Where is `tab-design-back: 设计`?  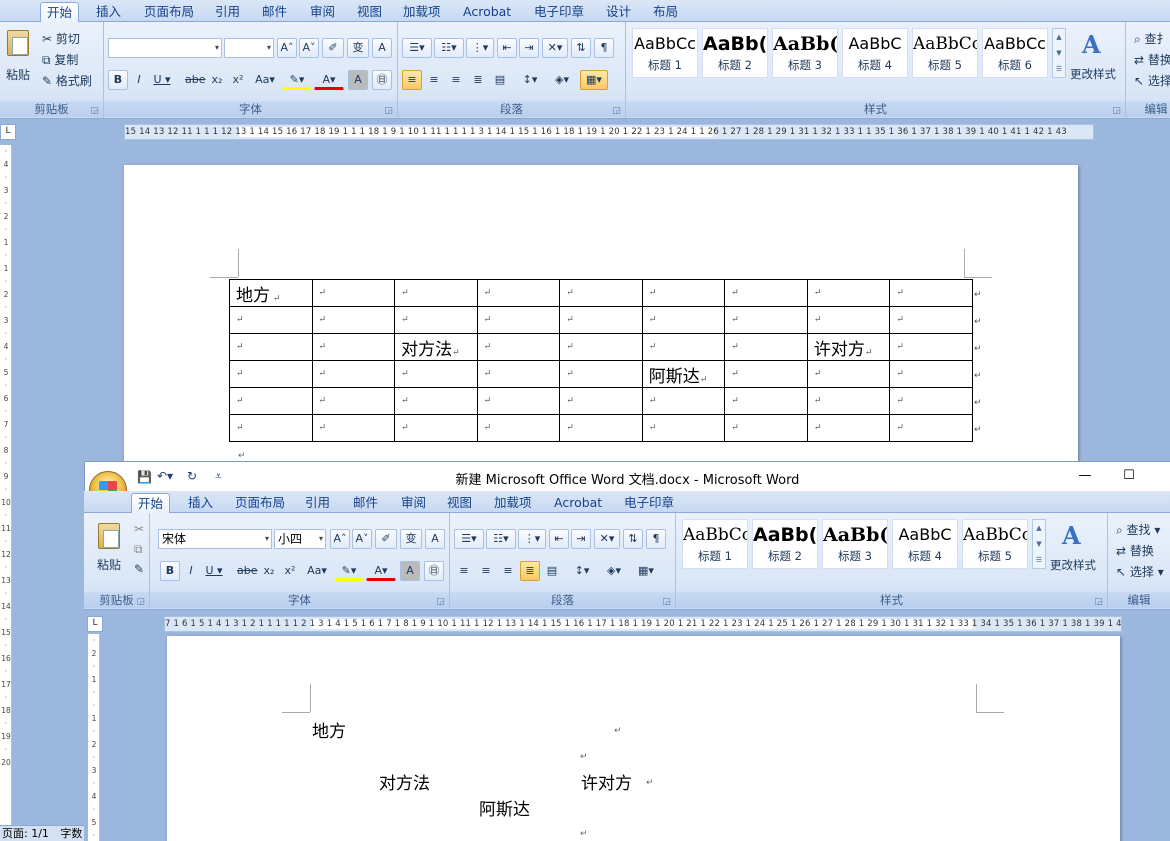 tab-design-back: 设计 is located at coordinates (618, 12).